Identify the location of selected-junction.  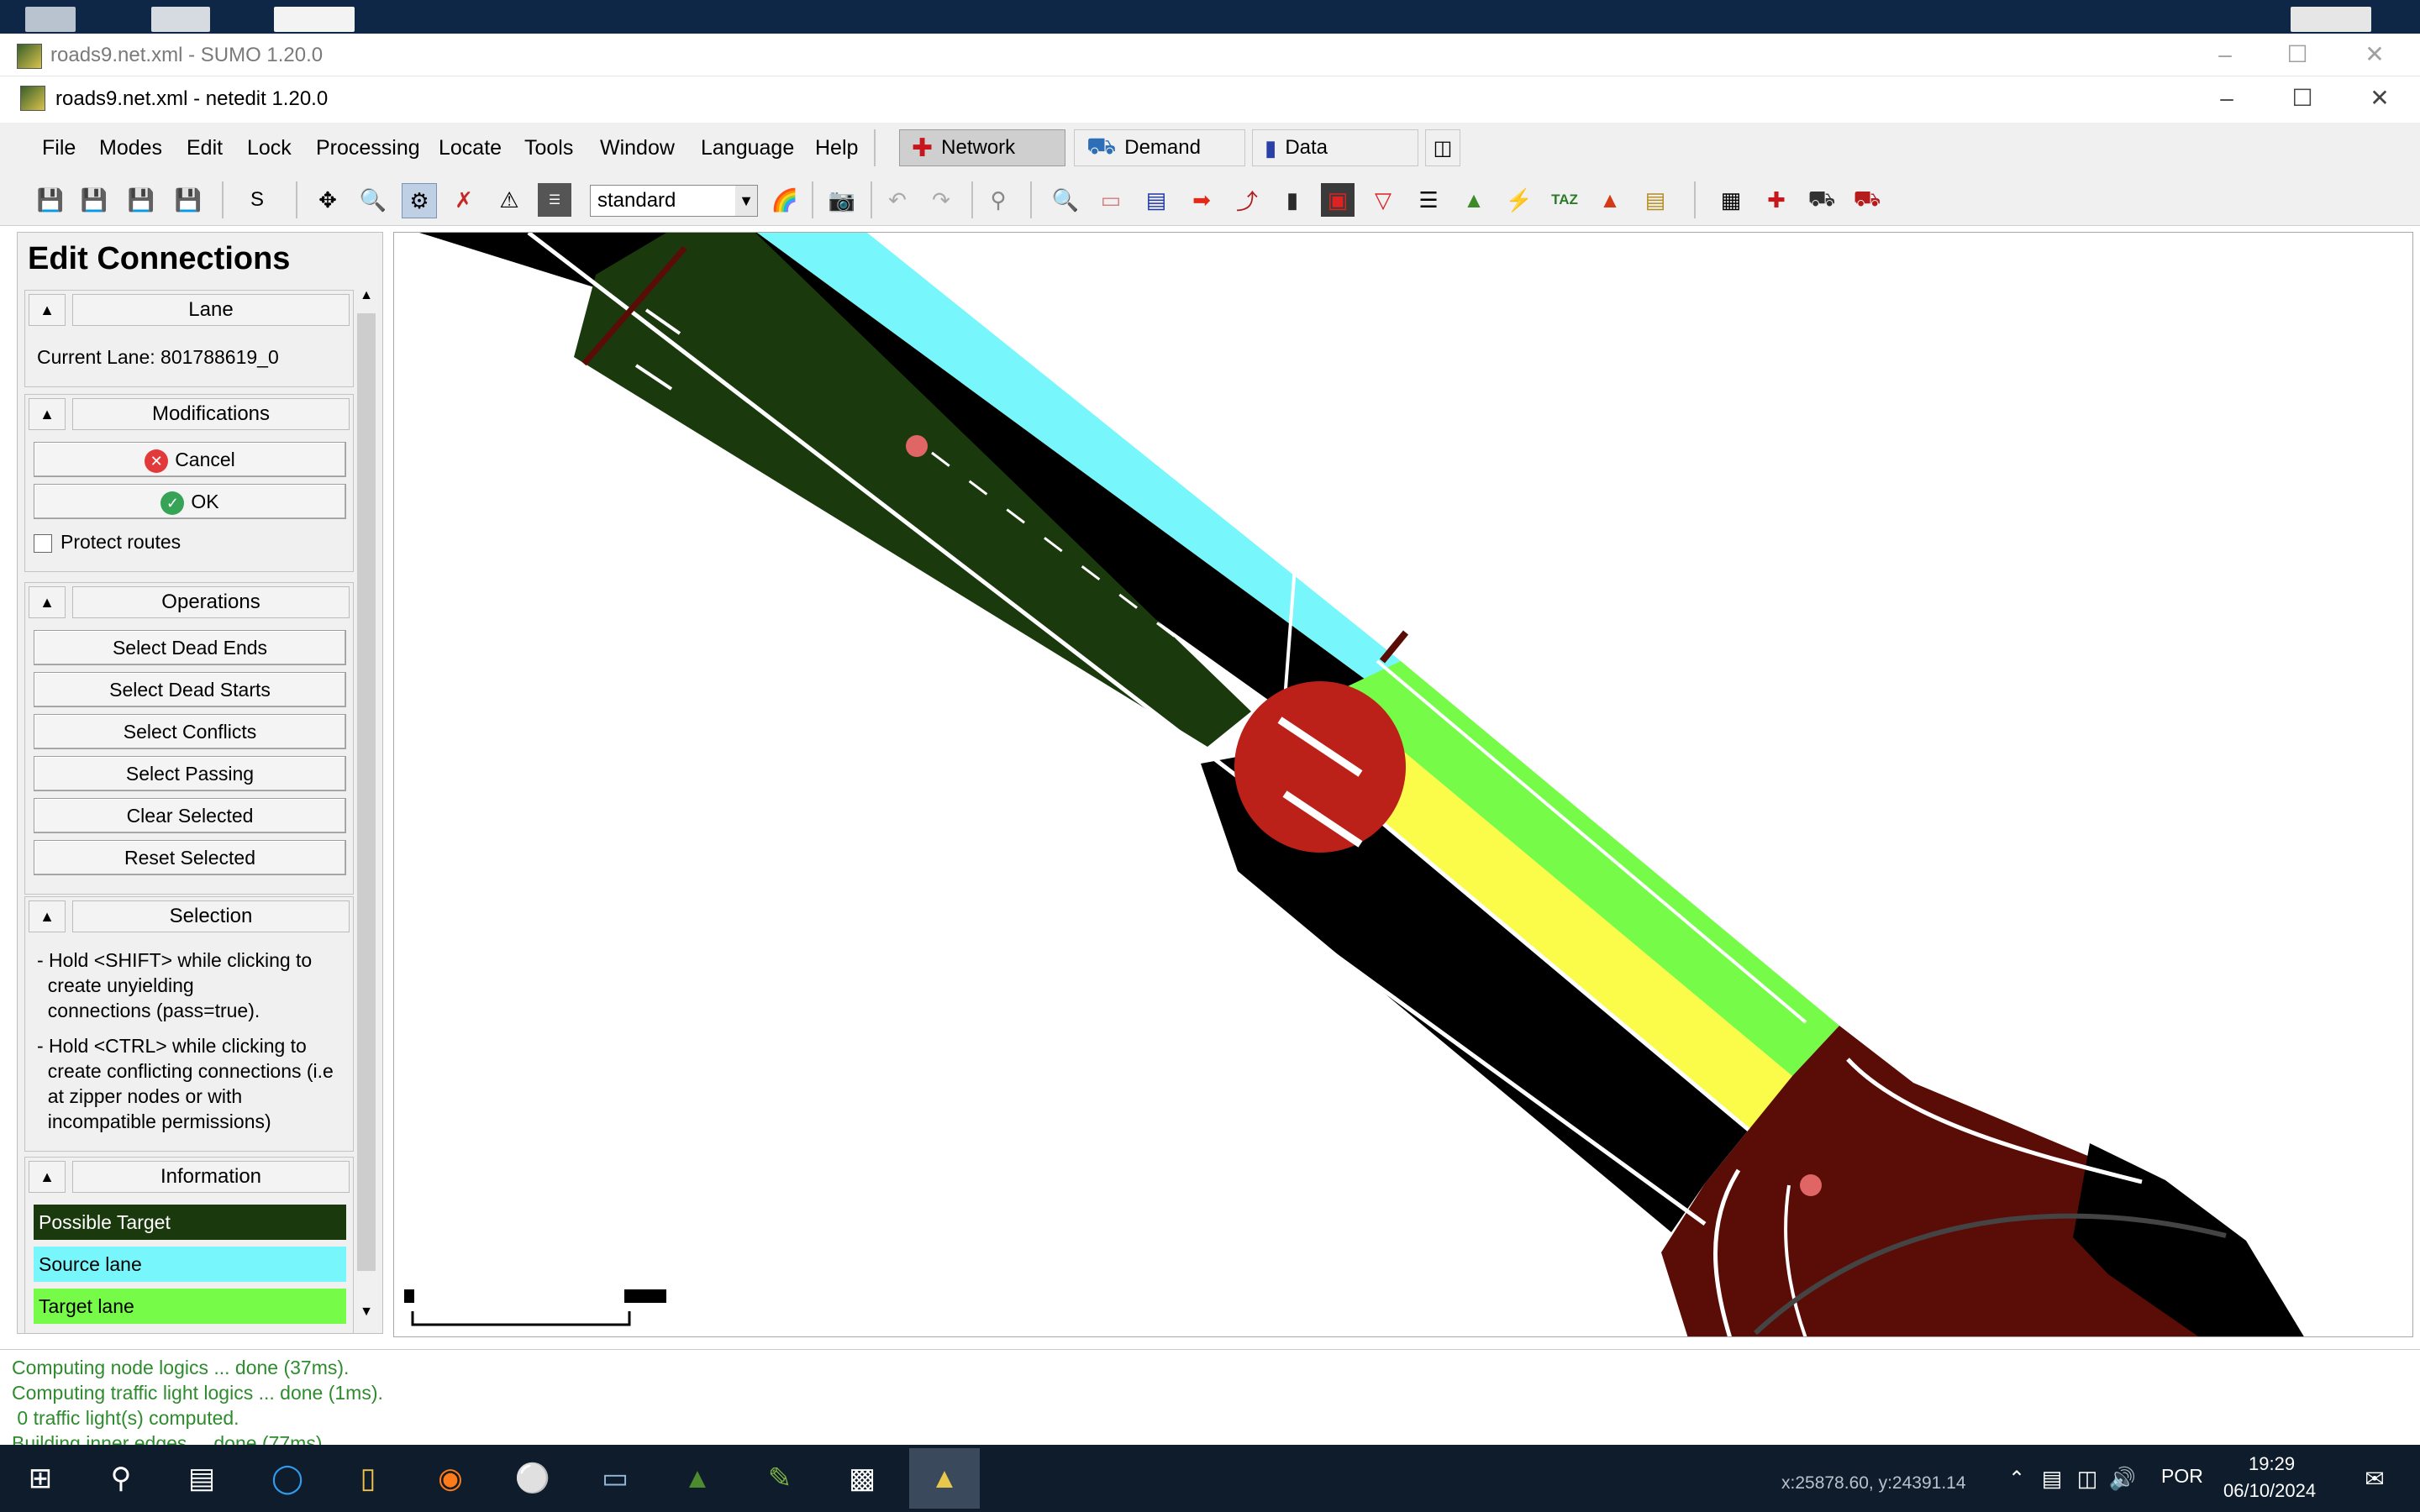
(1320, 767).